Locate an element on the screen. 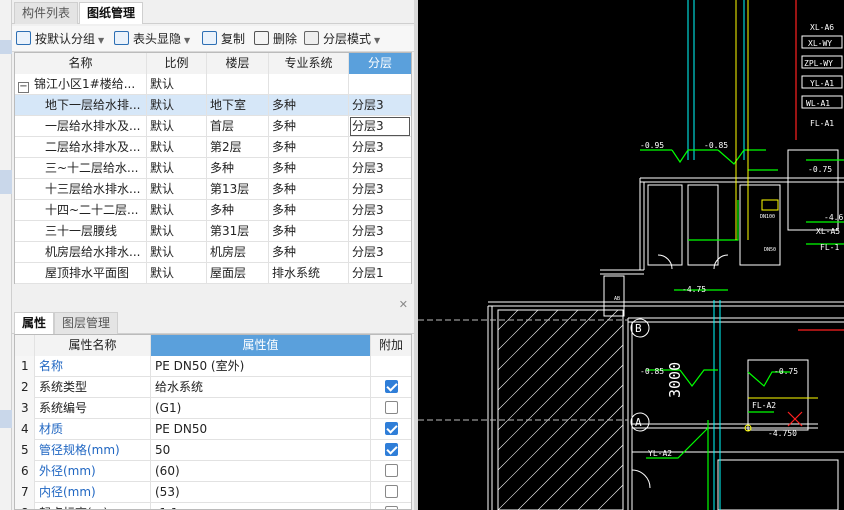  property-value: -1.1 is located at coordinates (261, 506).